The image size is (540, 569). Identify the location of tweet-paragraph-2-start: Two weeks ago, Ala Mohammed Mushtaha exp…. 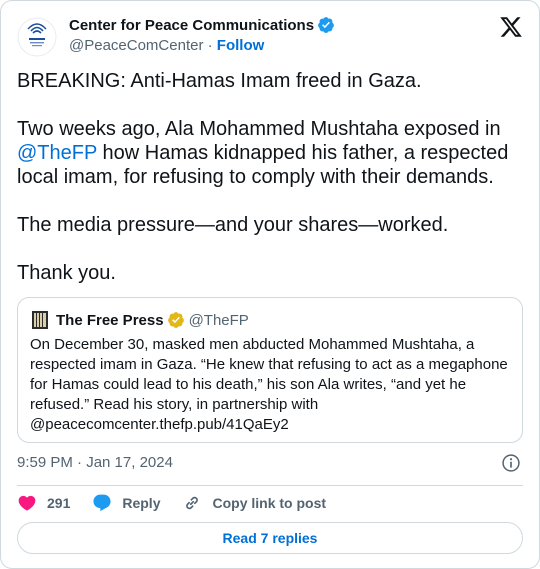
(262, 129).